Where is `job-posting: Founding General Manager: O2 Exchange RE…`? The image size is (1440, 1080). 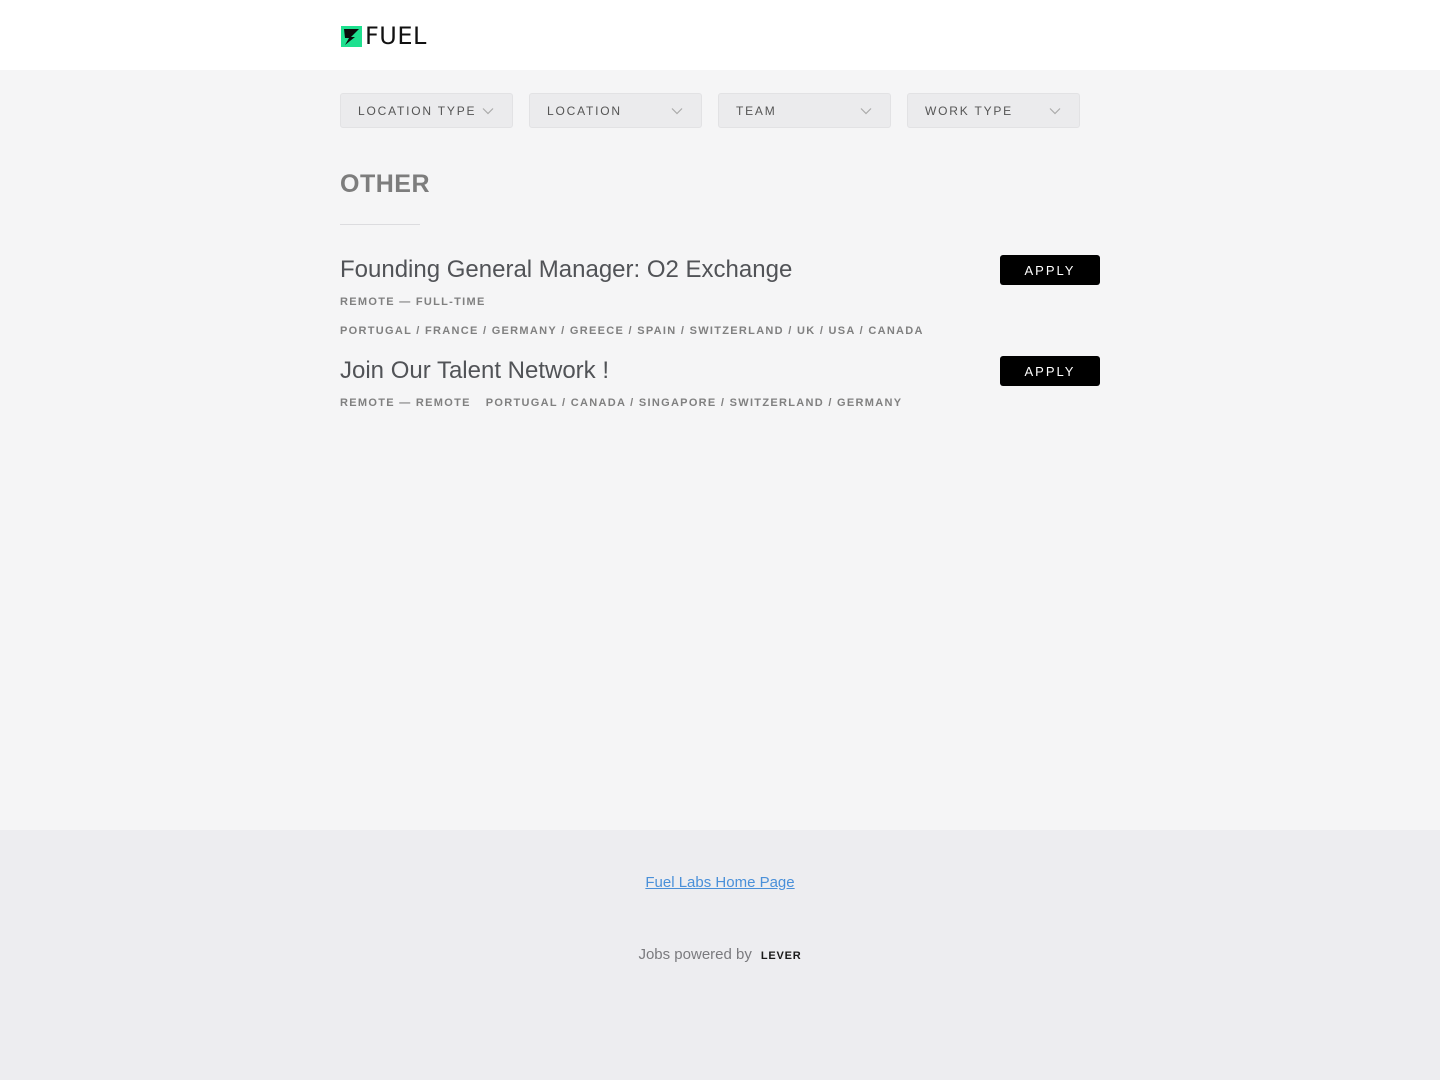
job-posting: Founding General Manager: O2 Exchange RE… is located at coordinates (720, 300).